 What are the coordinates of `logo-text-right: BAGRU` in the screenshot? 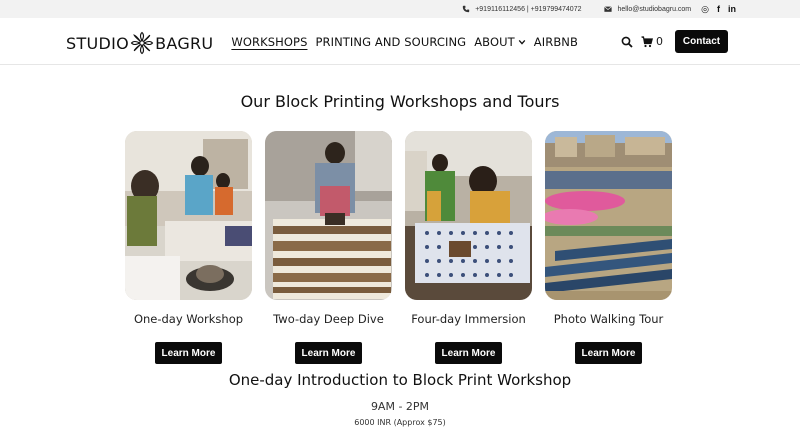 It's located at (184, 43).